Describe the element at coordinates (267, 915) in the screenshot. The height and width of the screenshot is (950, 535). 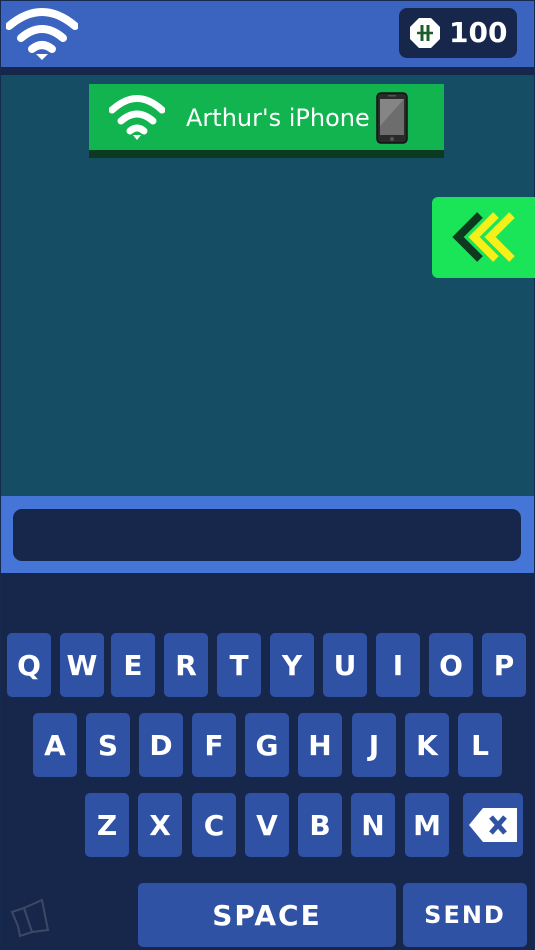
I see `space-key: SPACE` at that location.